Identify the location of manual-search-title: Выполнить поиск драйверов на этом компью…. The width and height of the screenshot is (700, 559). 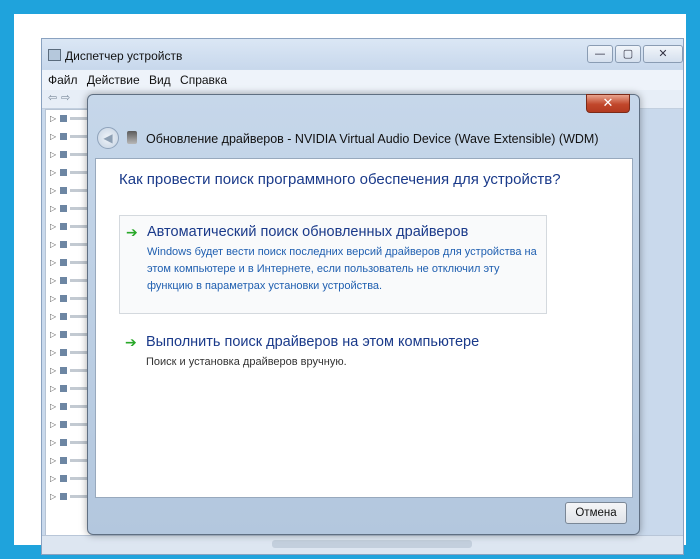
(313, 342).